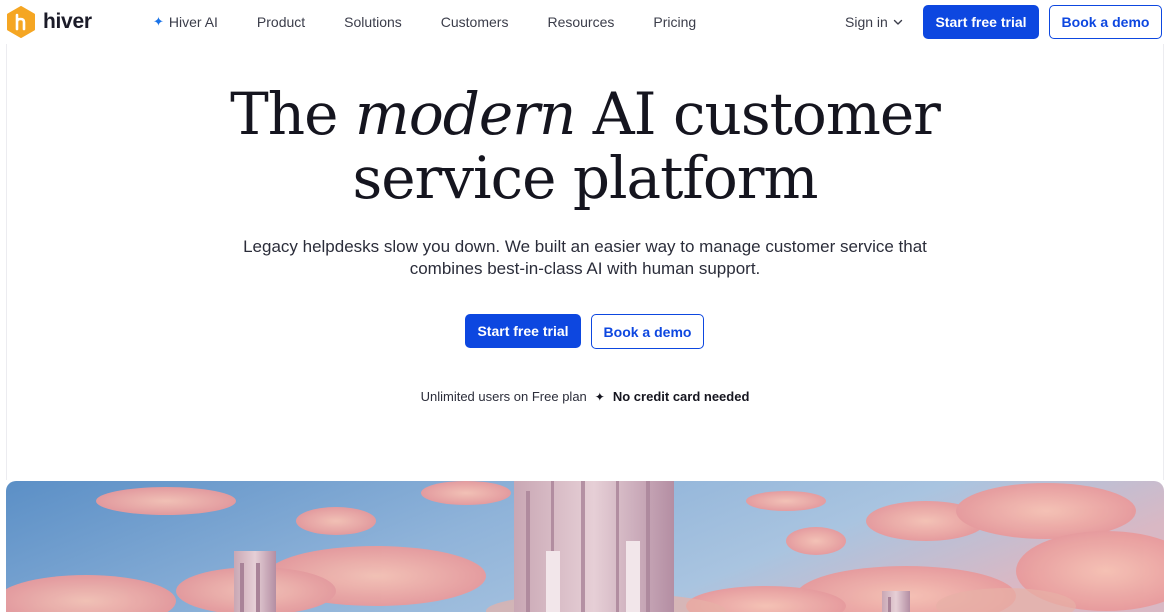 This screenshot has height=612, width=1170. Describe the element at coordinates (898, 22) in the screenshot. I see `chevron-down-icon` at that location.